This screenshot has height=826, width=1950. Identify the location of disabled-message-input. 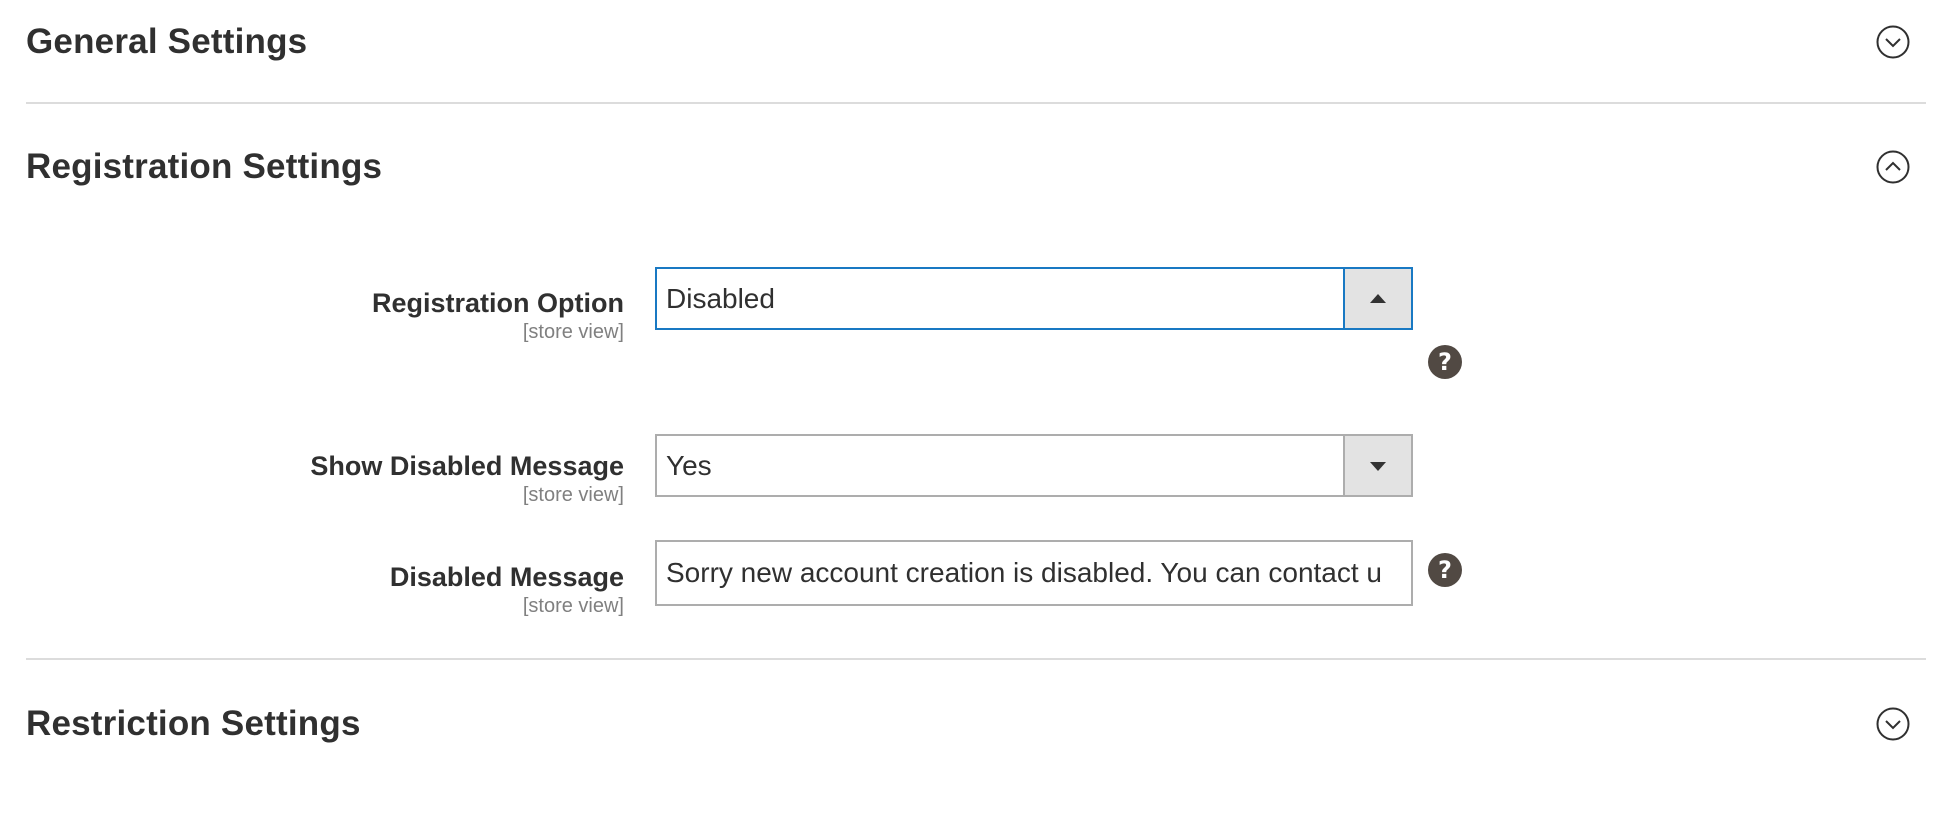
(1034, 573).